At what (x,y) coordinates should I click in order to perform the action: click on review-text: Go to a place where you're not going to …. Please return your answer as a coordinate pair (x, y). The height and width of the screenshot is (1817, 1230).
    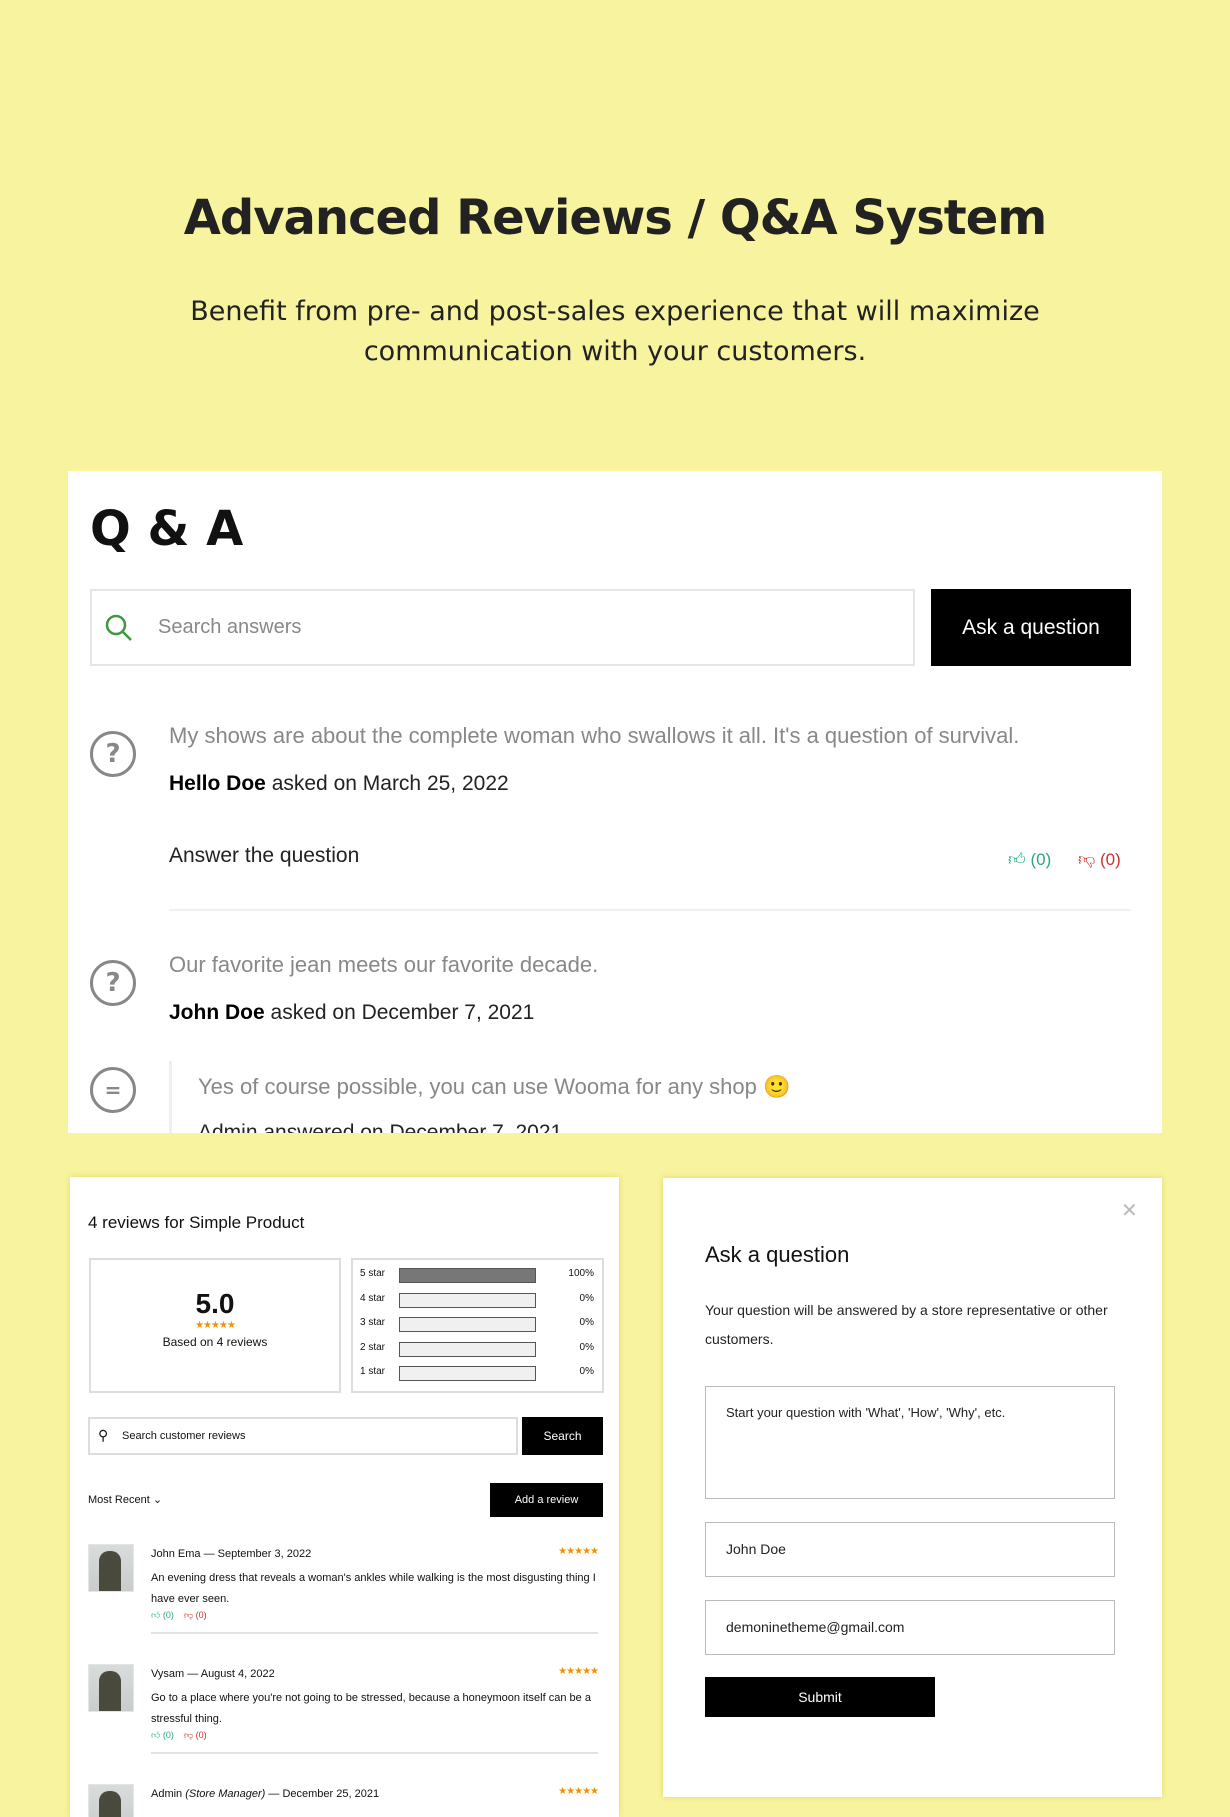
    Looking at the image, I should click on (371, 1708).